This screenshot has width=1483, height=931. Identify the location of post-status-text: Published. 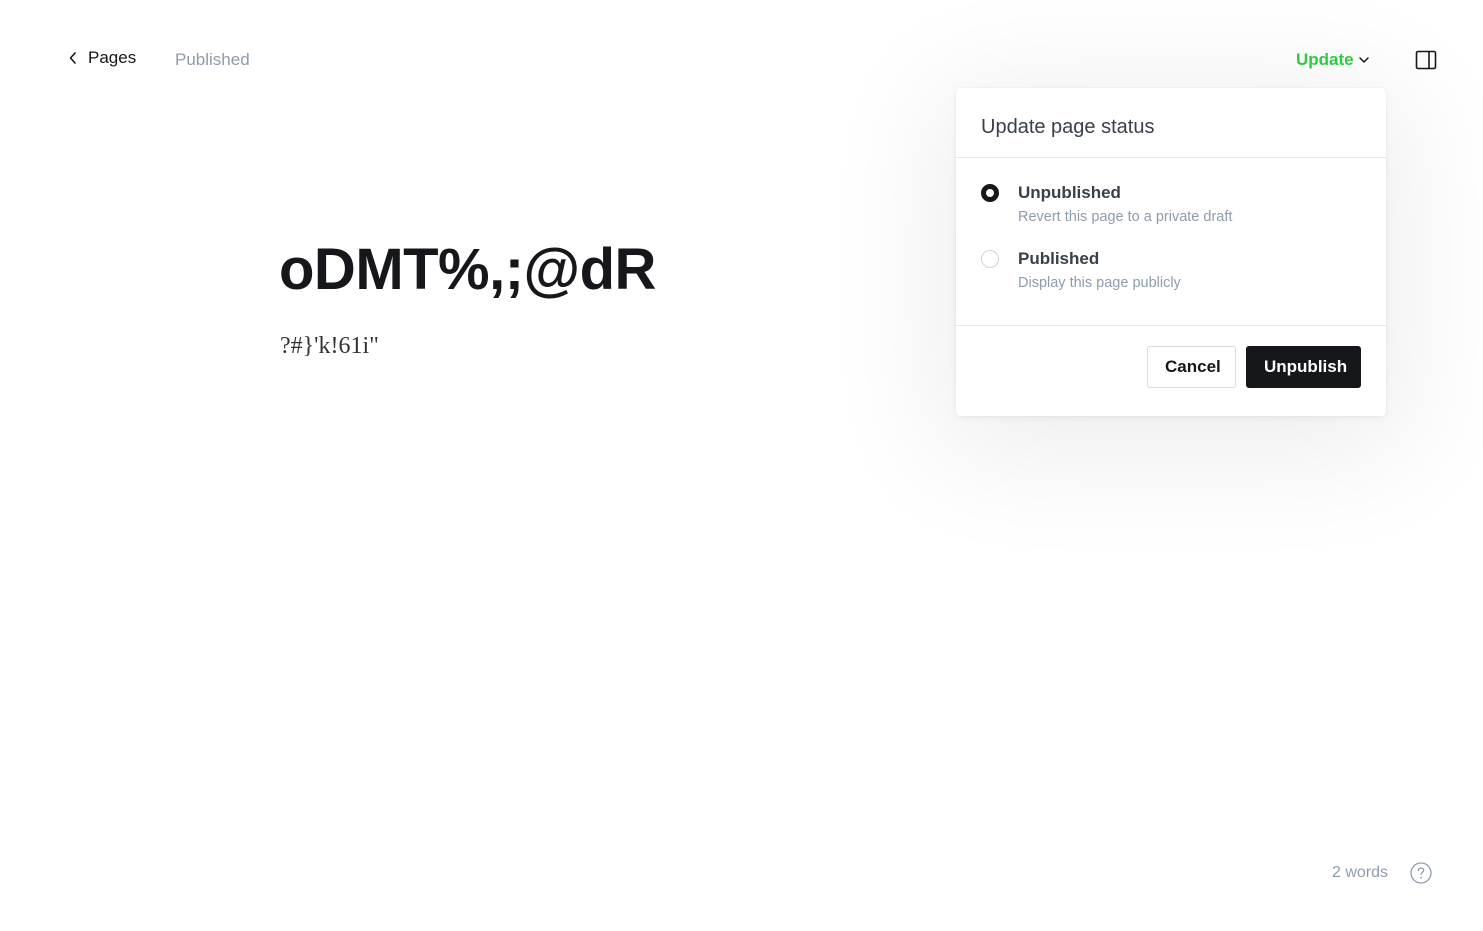
(212, 59).